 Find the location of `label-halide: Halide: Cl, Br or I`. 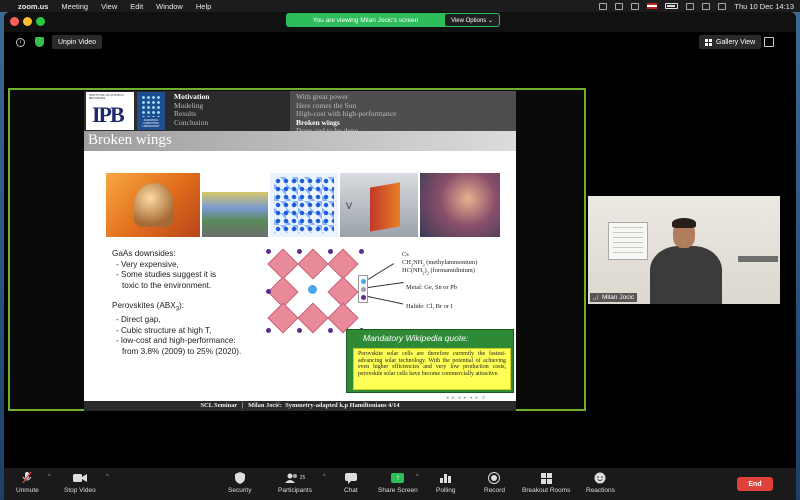

label-halide: Halide: Cl, Br or I is located at coordinates (429, 306).